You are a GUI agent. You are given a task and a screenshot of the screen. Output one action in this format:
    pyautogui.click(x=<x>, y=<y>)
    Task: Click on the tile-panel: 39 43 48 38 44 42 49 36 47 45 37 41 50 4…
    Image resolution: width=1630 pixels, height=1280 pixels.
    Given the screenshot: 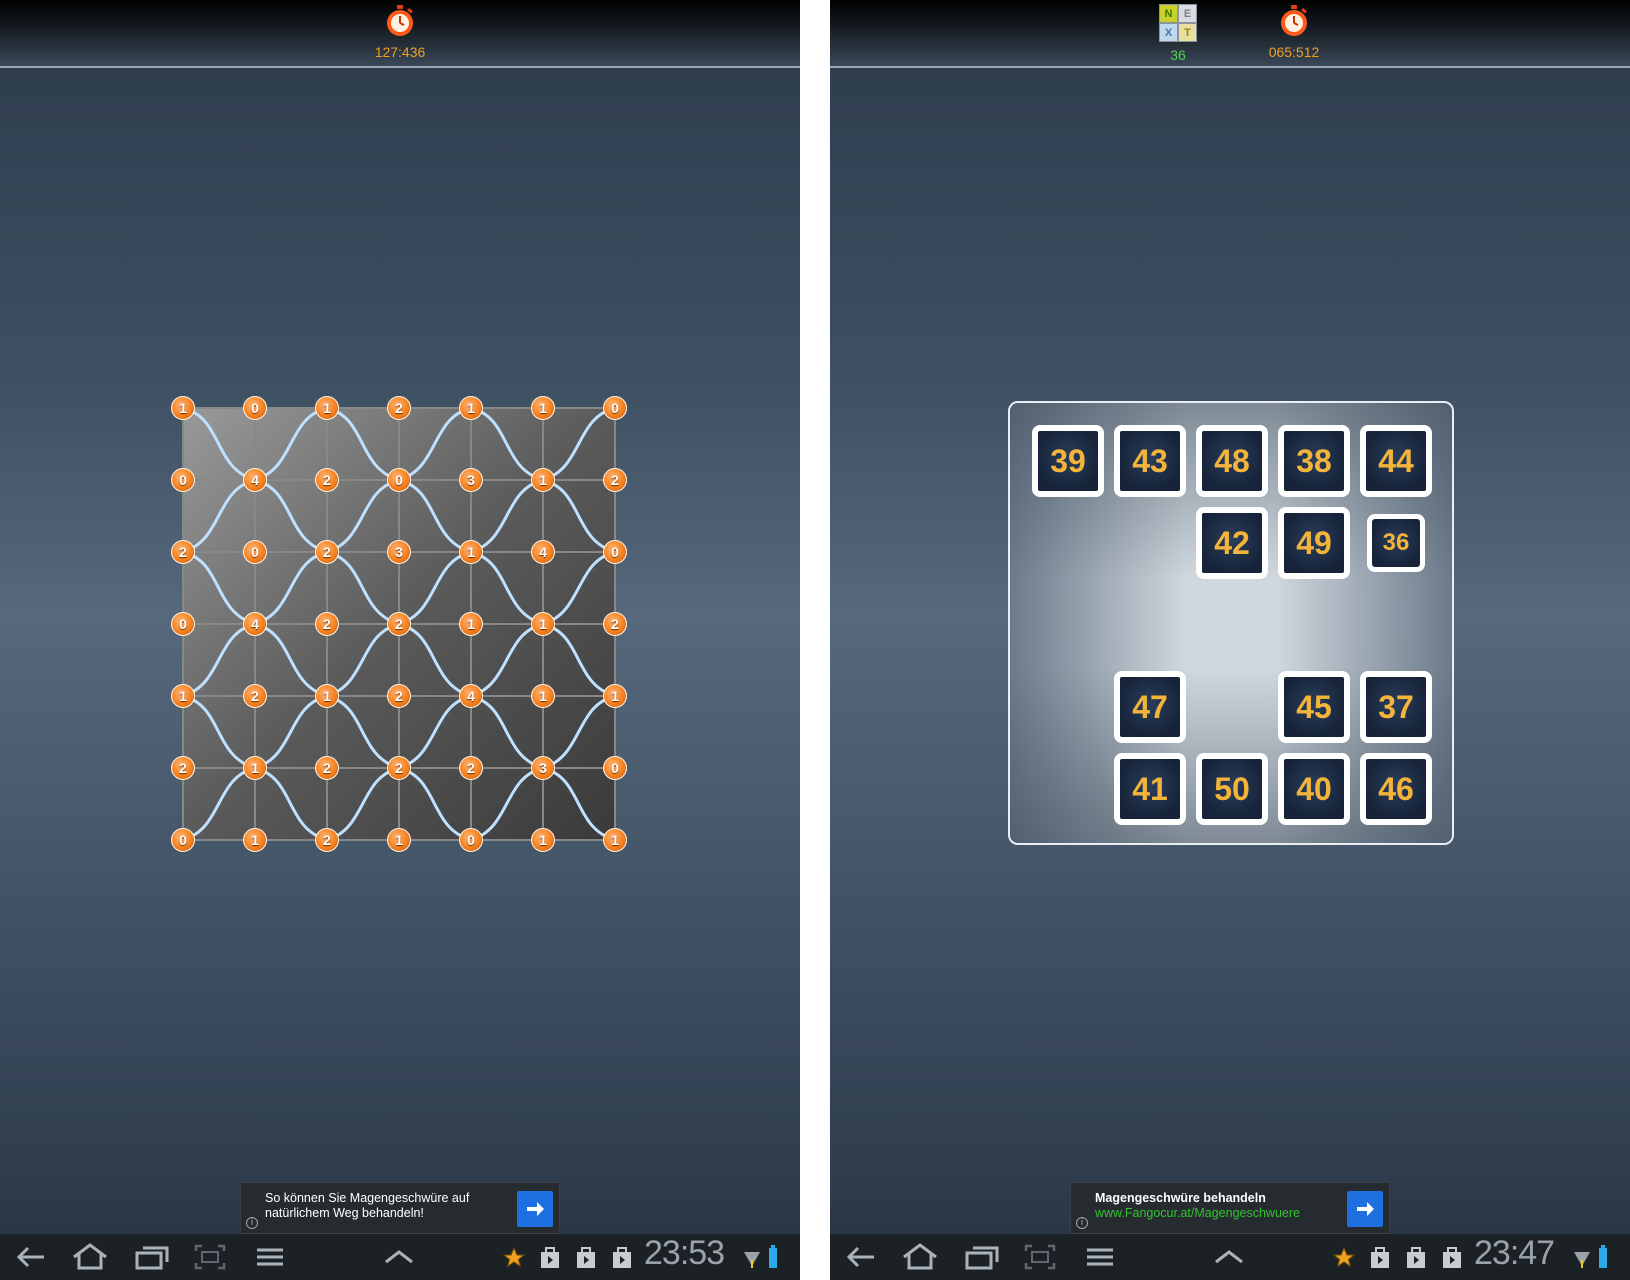 What is the action you would take?
    pyautogui.click(x=1231, y=623)
    